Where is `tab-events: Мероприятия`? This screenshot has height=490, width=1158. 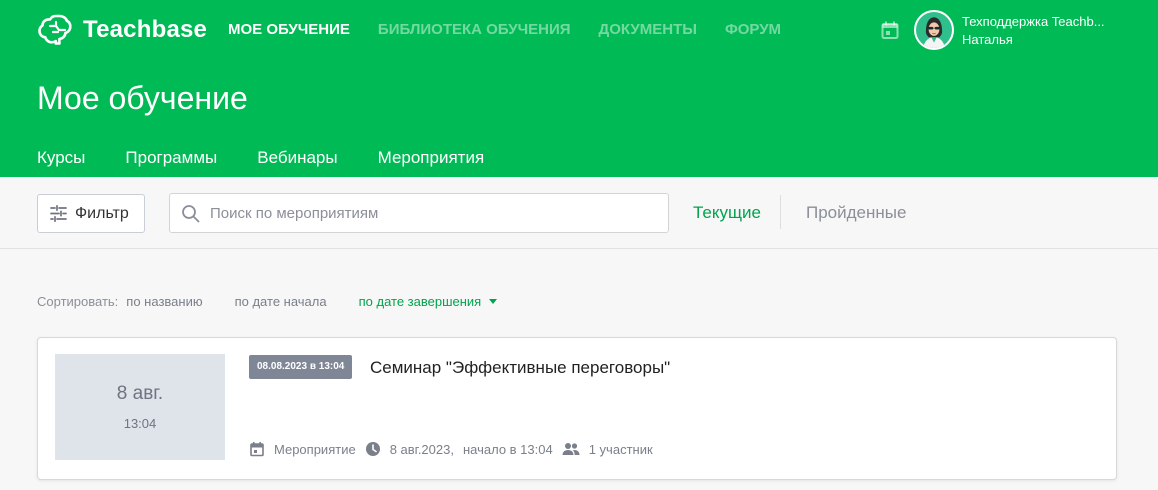 tab-events: Мероприятия is located at coordinates (430, 164).